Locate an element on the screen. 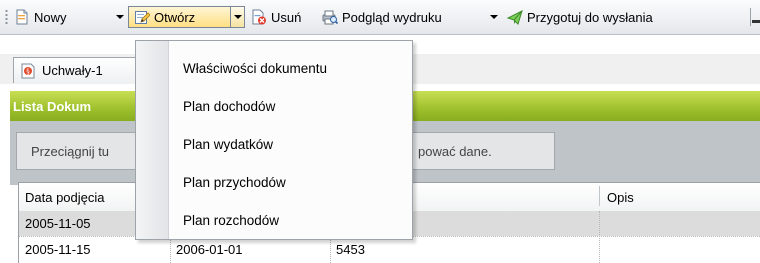 The width and height of the screenshot is (760, 263). menu-item-label: Plan rozchodów is located at coordinates (231, 220).